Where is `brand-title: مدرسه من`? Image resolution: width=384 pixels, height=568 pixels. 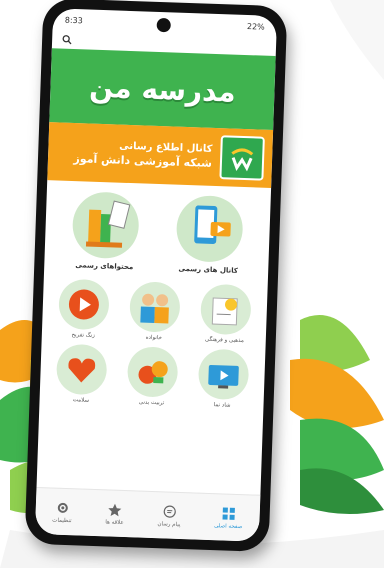 brand-title: مدرسه من is located at coordinates (162, 89).